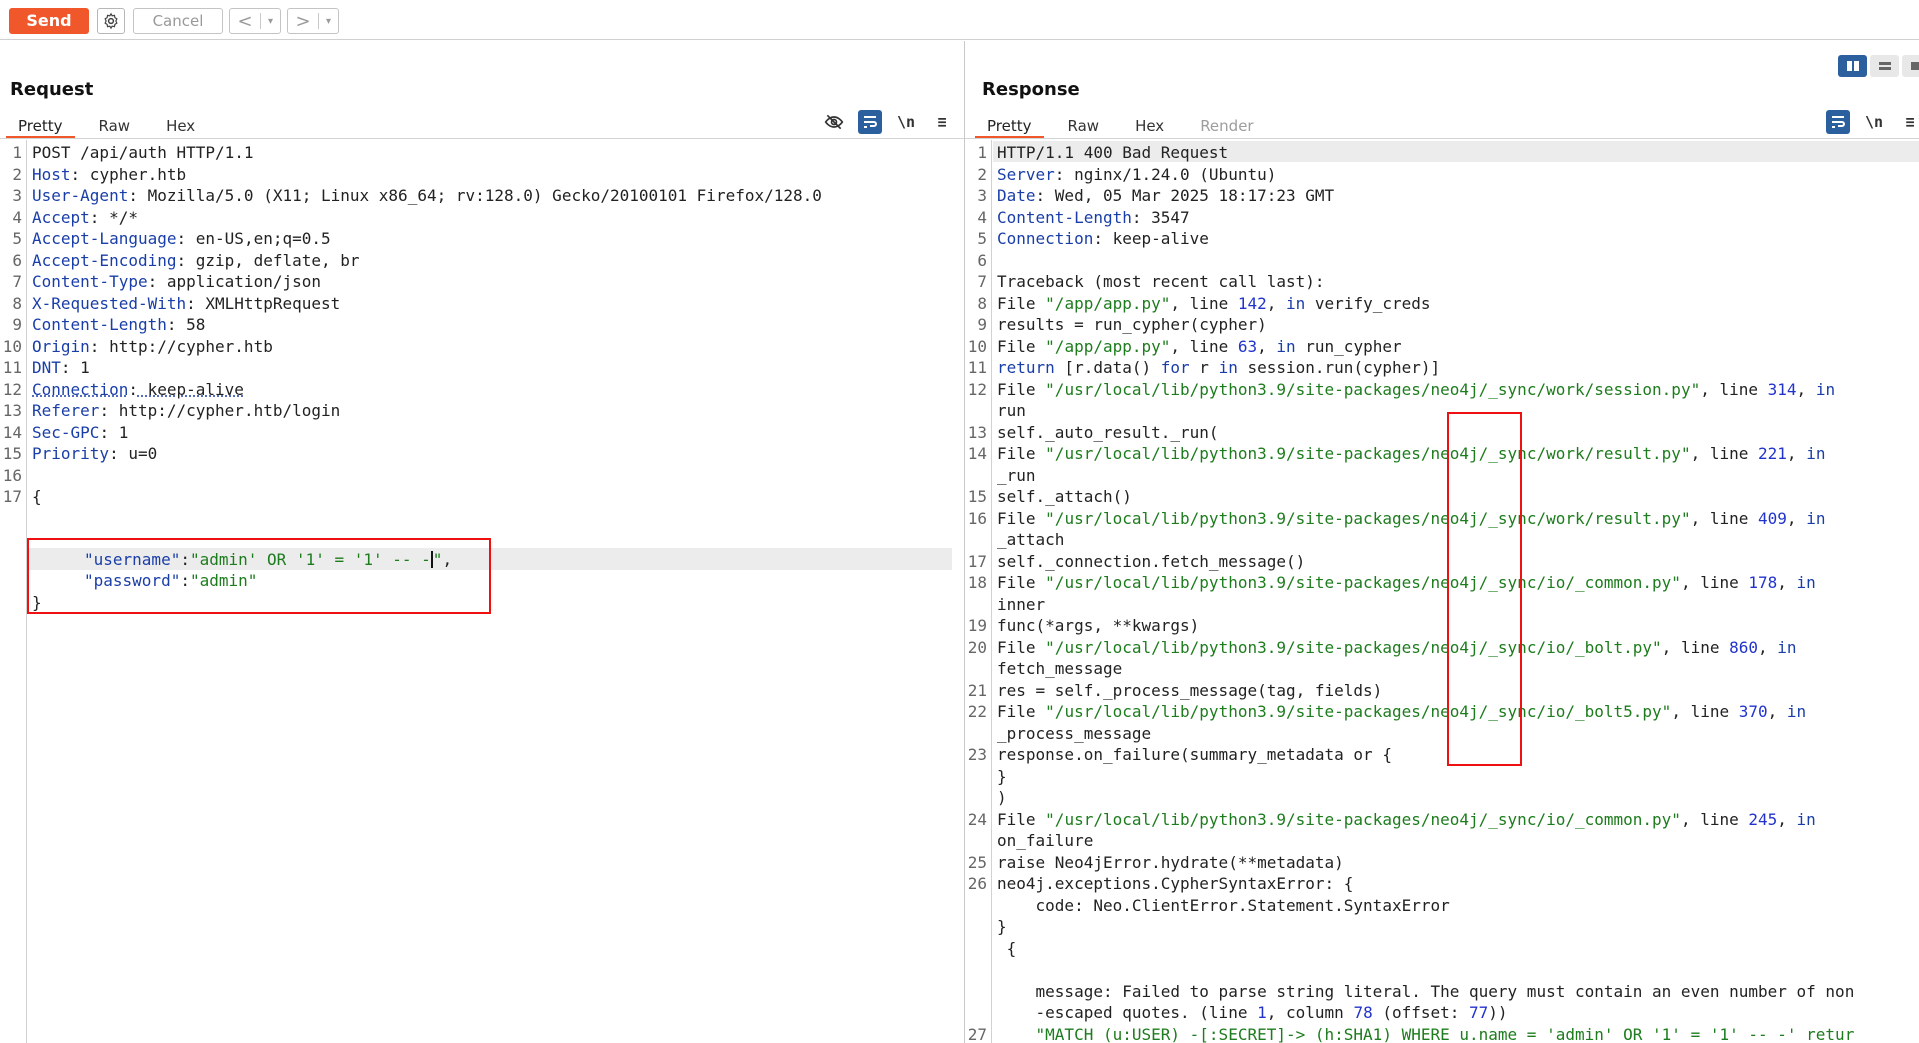  Describe the element at coordinates (46, 367) in the screenshot. I see `header-name: DNT` at that location.